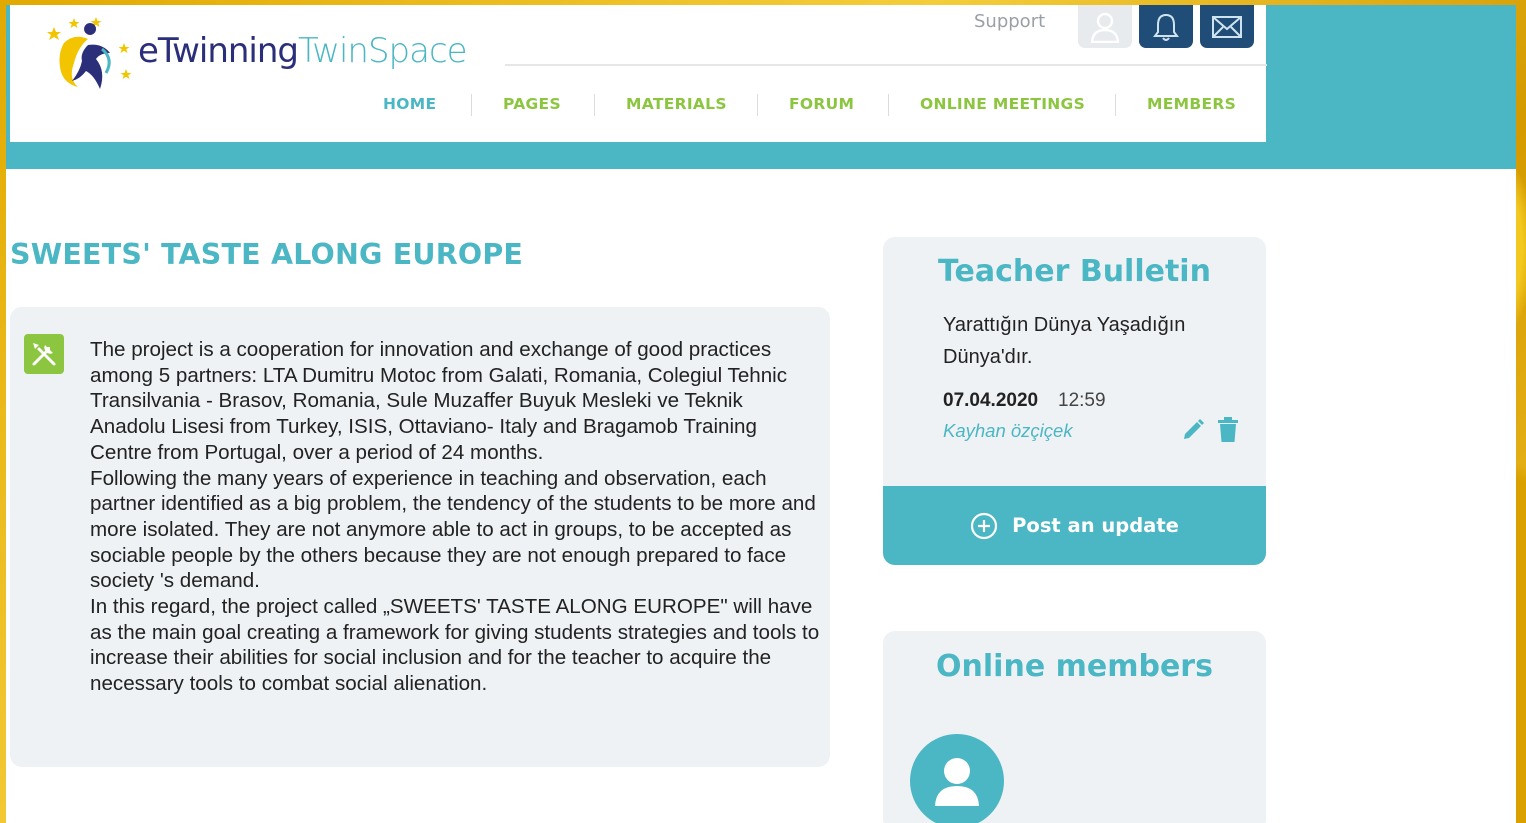 This screenshot has height=823, width=1526. I want to click on online-members-panel: Online members, so click(1074, 727).